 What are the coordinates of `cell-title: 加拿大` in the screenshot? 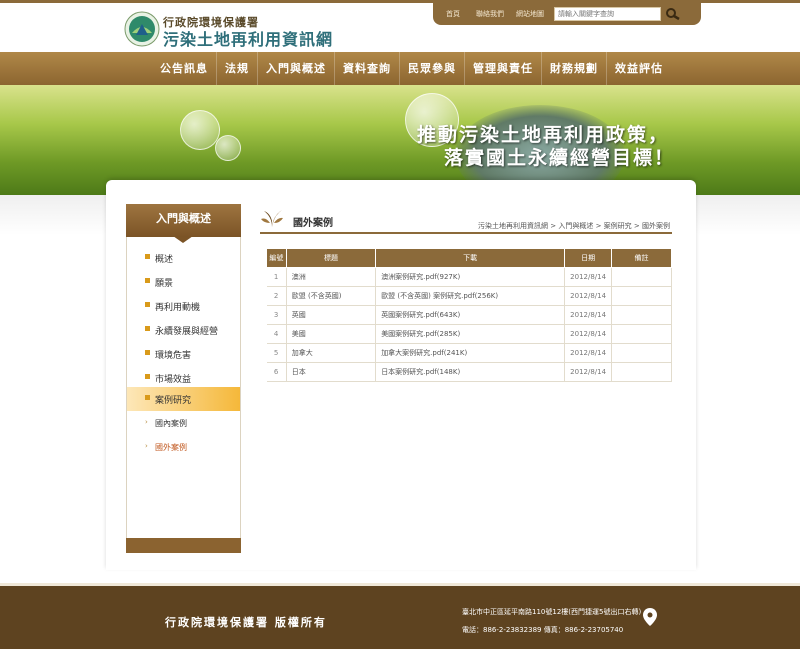 It's located at (331, 353).